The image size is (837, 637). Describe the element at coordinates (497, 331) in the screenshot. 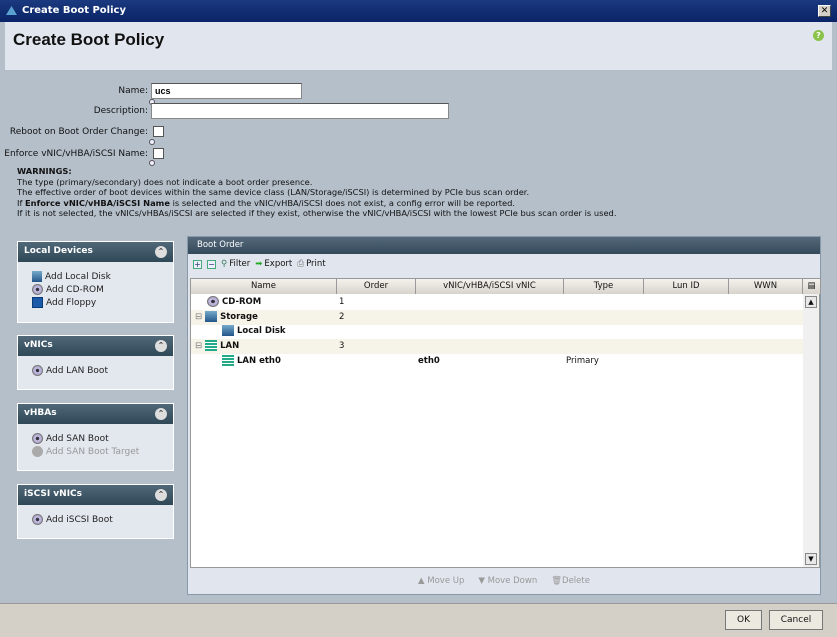

I see `table-row: Local Disk` at that location.